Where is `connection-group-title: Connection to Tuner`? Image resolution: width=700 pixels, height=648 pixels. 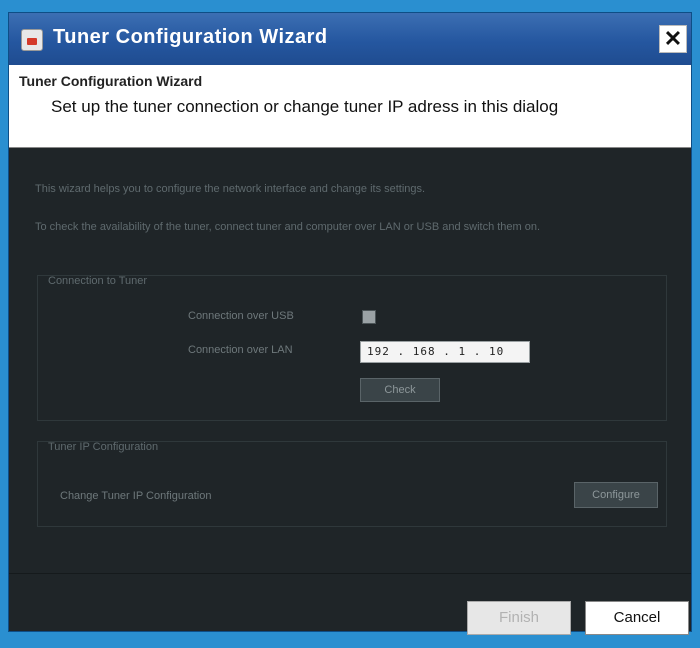 connection-group-title: Connection to Tuner is located at coordinates (98, 281).